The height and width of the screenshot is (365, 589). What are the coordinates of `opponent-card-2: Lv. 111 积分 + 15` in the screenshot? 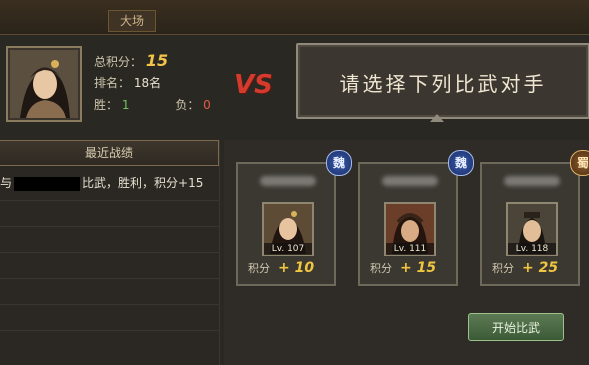 It's located at (408, 224).